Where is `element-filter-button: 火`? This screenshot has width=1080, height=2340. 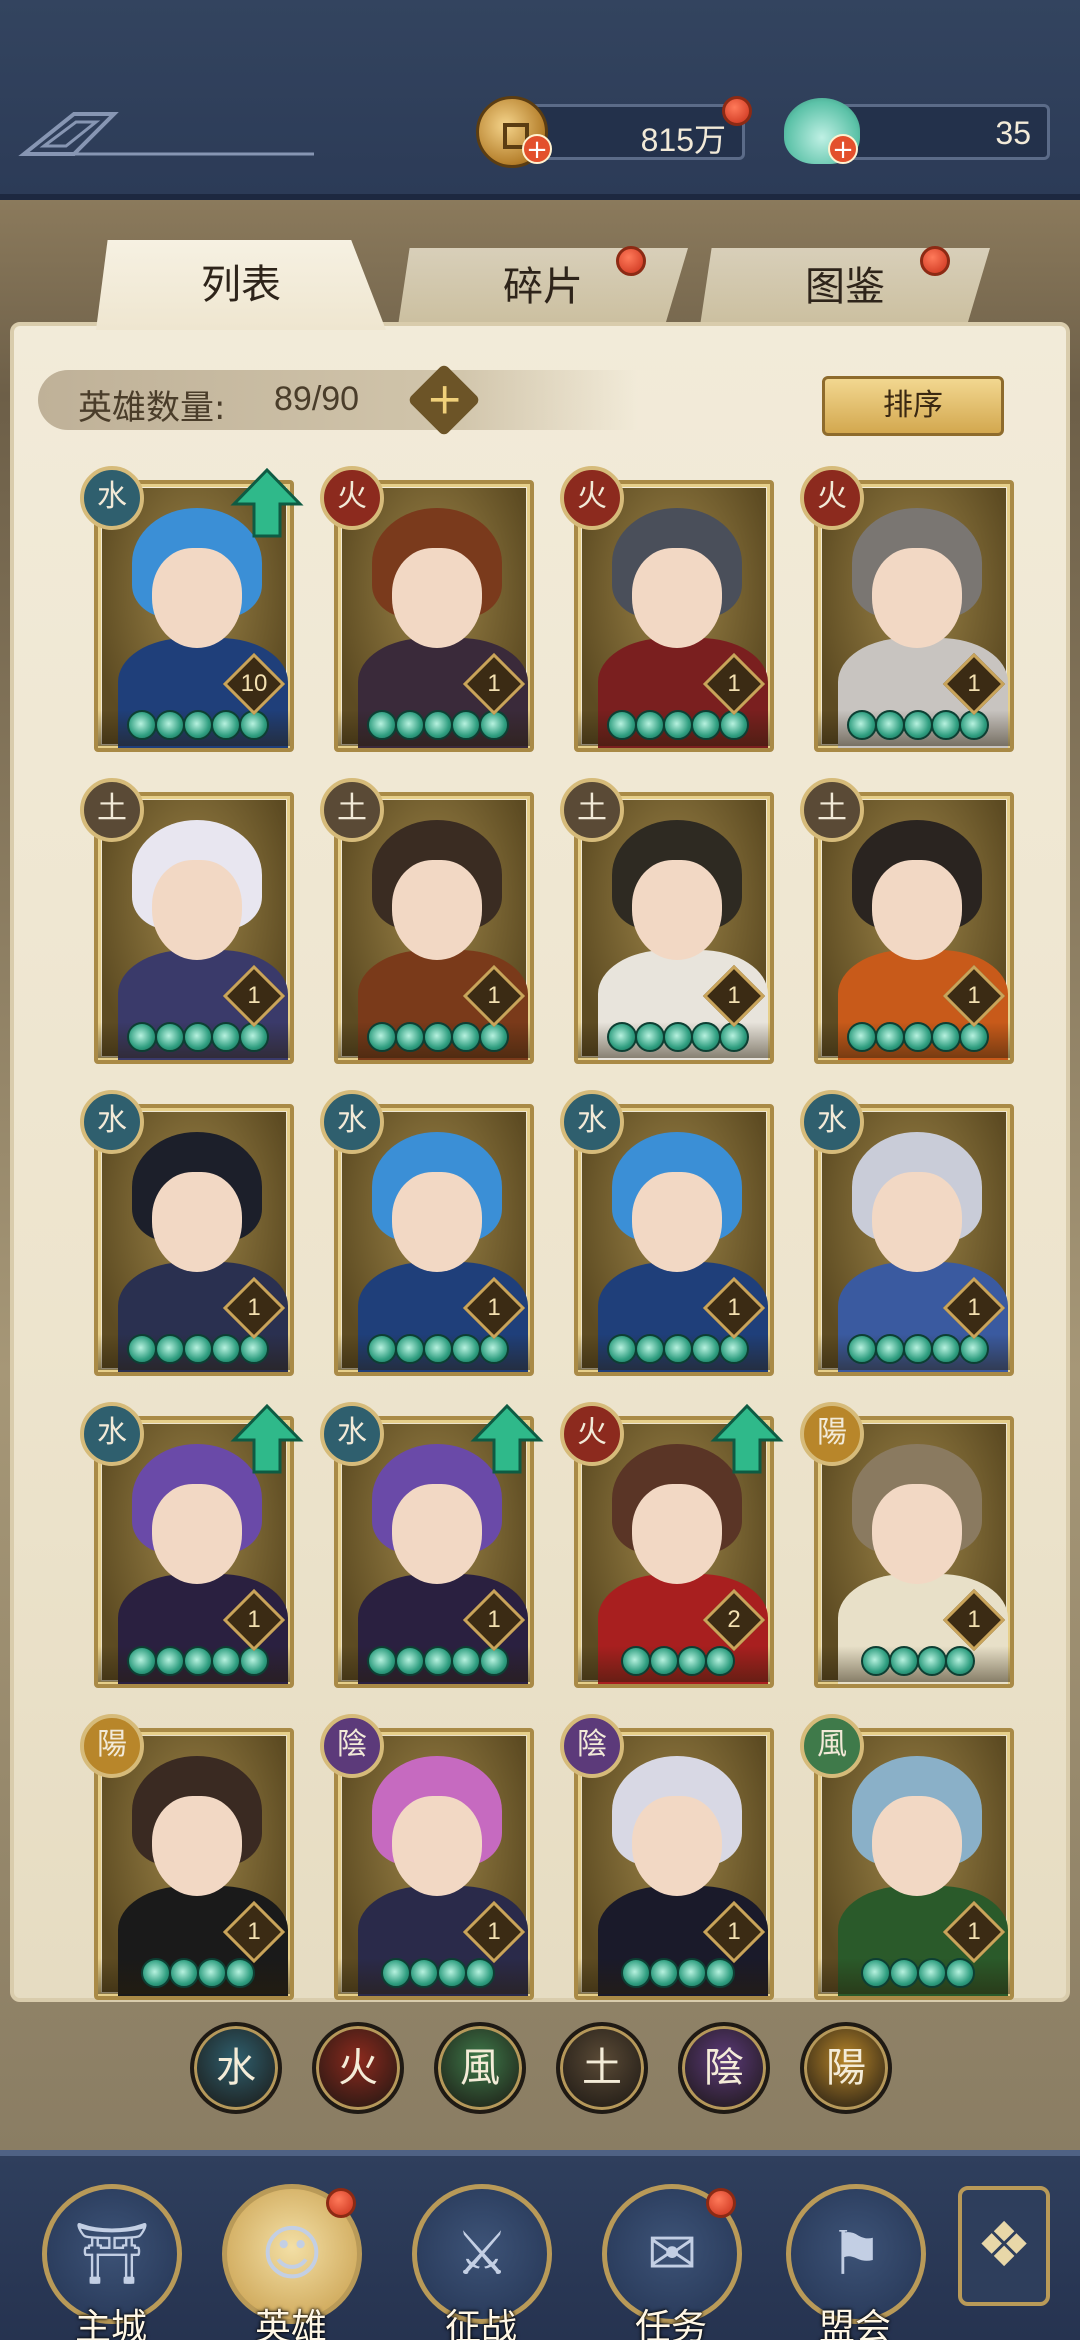
element-filter-button: 火 is located at coordinates (358, 2068).